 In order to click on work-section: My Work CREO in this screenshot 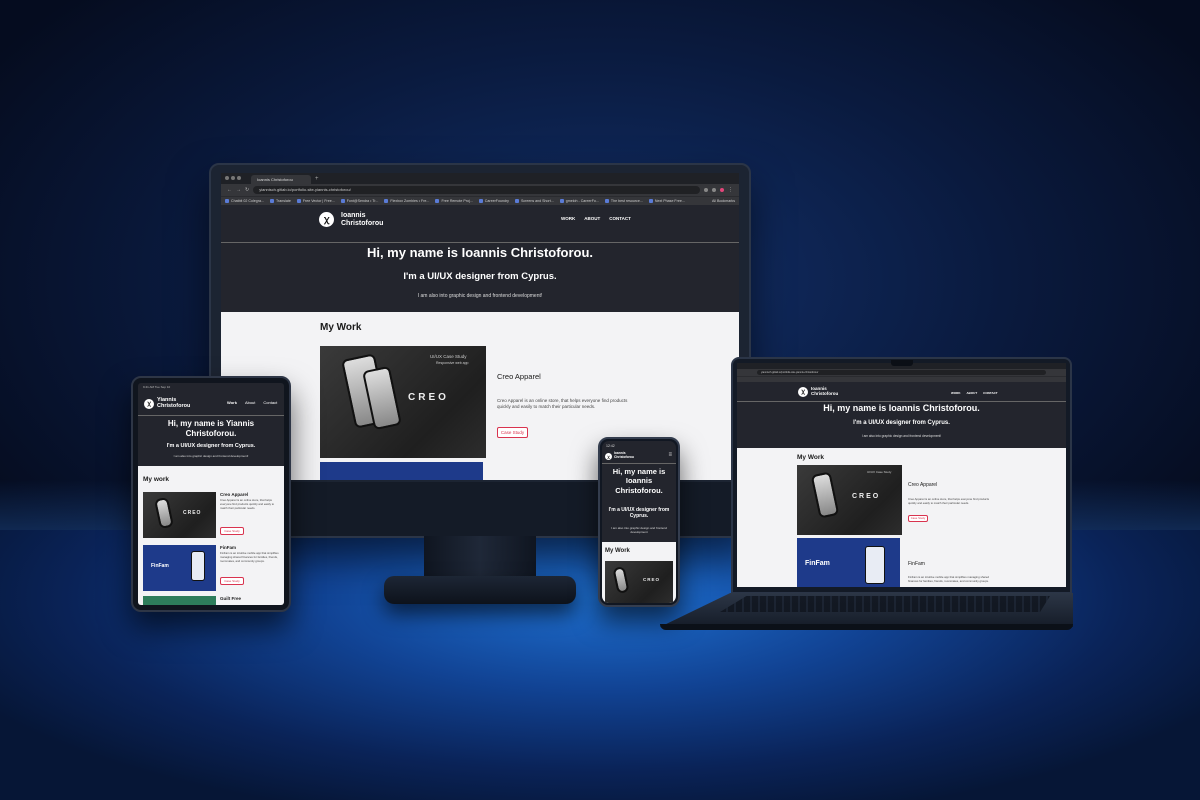, I will do `click(639, 572)`.